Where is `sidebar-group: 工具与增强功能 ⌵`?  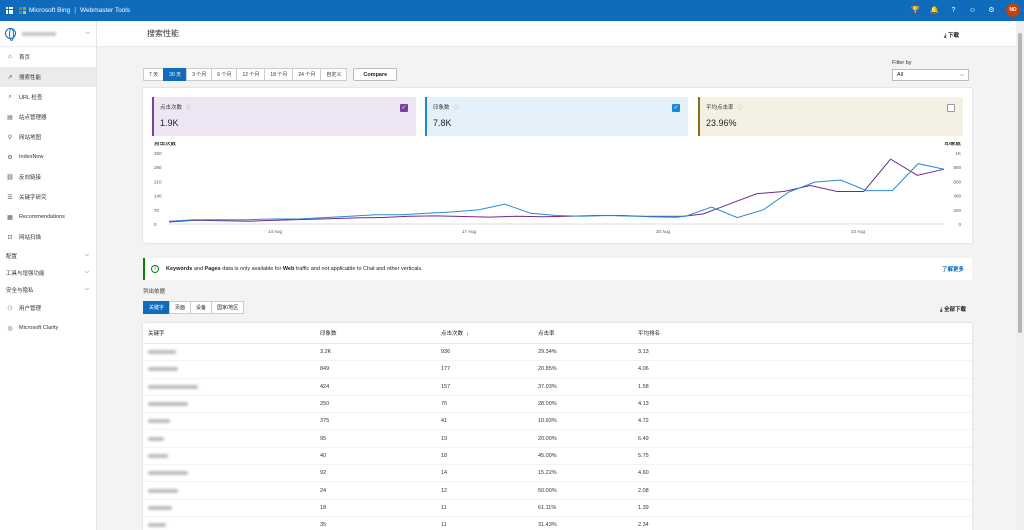
sidebar-group: 工具与增强功能 ⌵ is located at coordinates (48, 272).